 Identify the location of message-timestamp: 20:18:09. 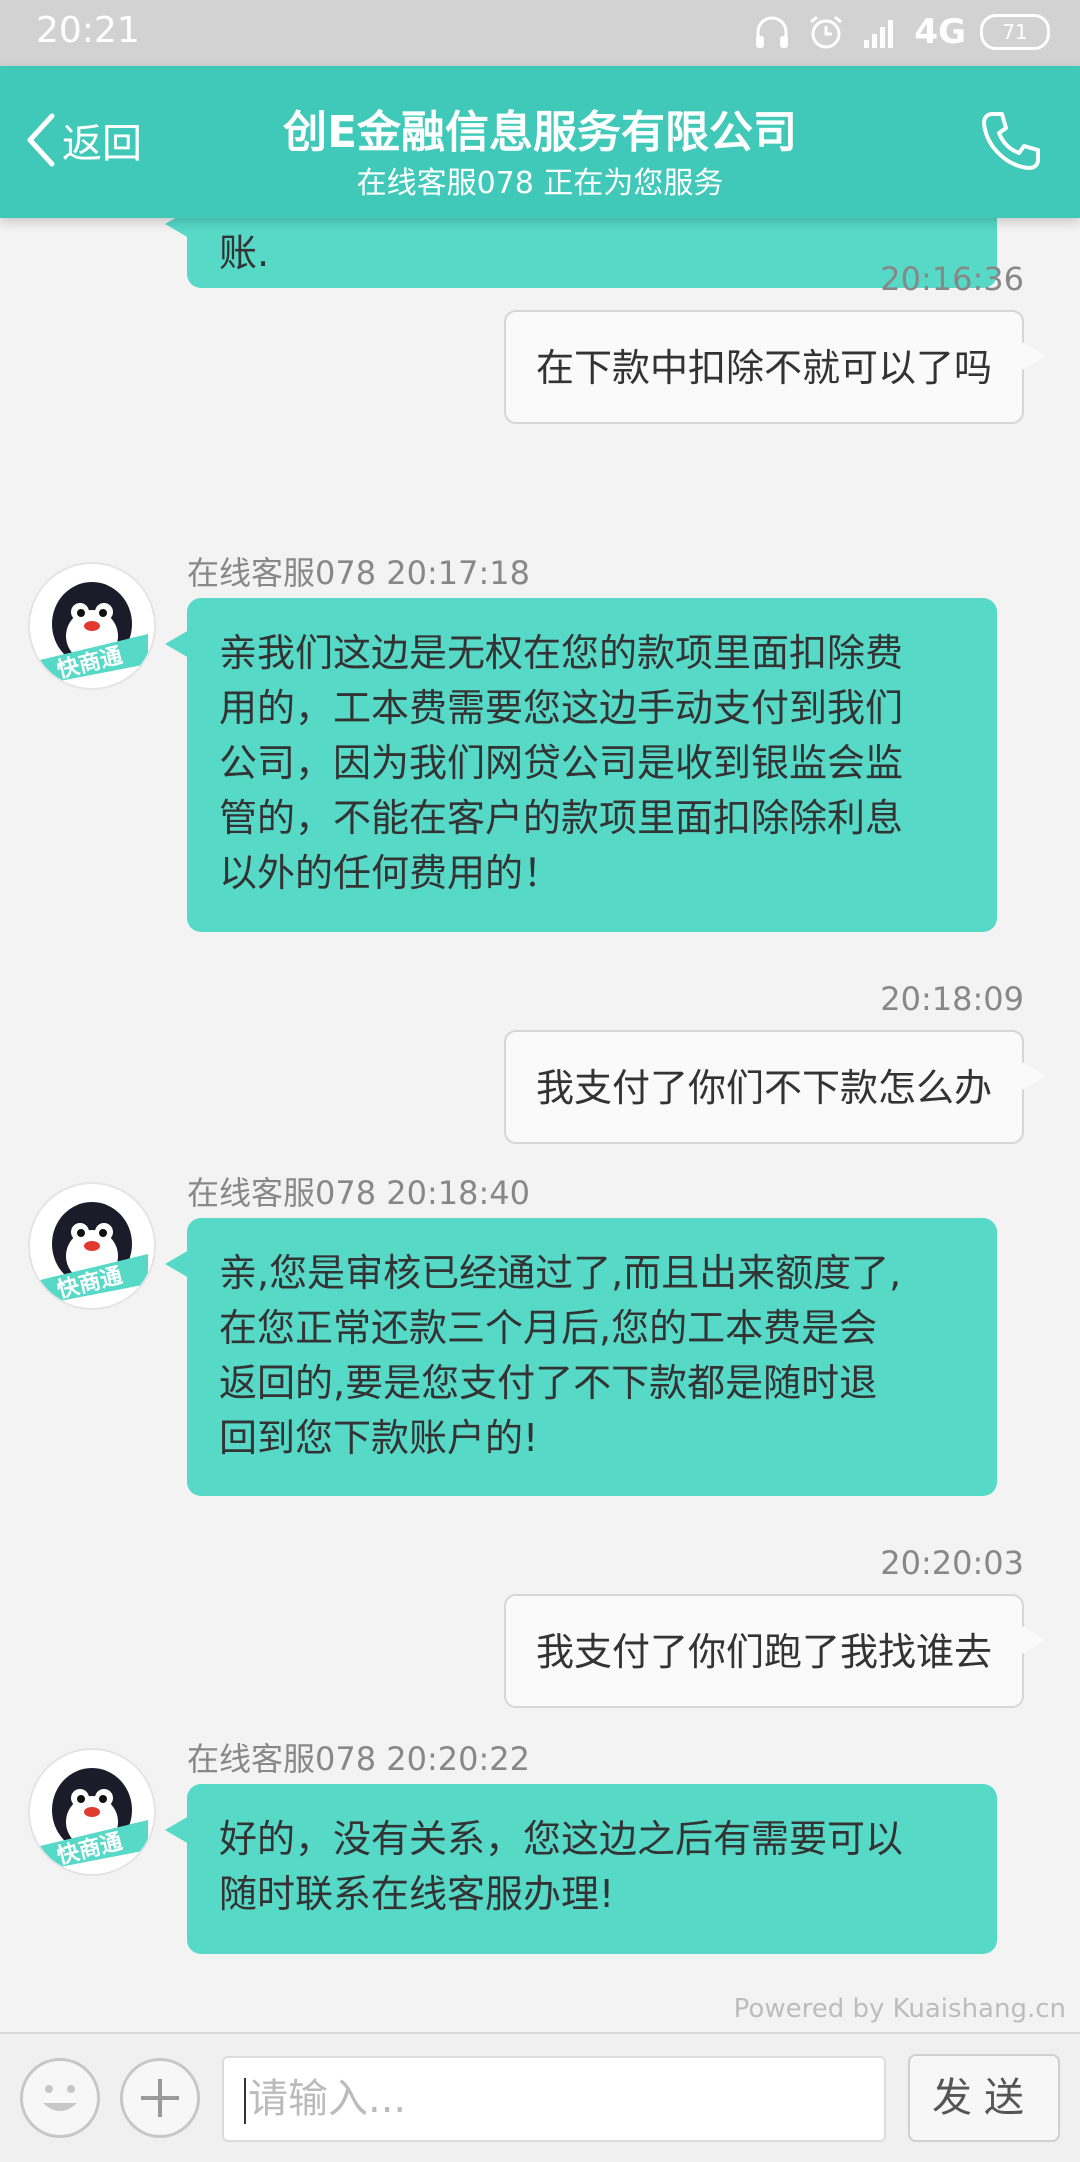
(952, 999).